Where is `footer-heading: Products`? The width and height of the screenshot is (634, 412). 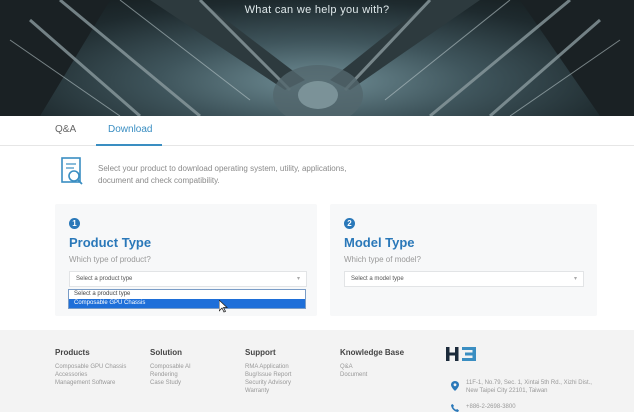 footer-heading: Products is located at coordinates (72, 352).